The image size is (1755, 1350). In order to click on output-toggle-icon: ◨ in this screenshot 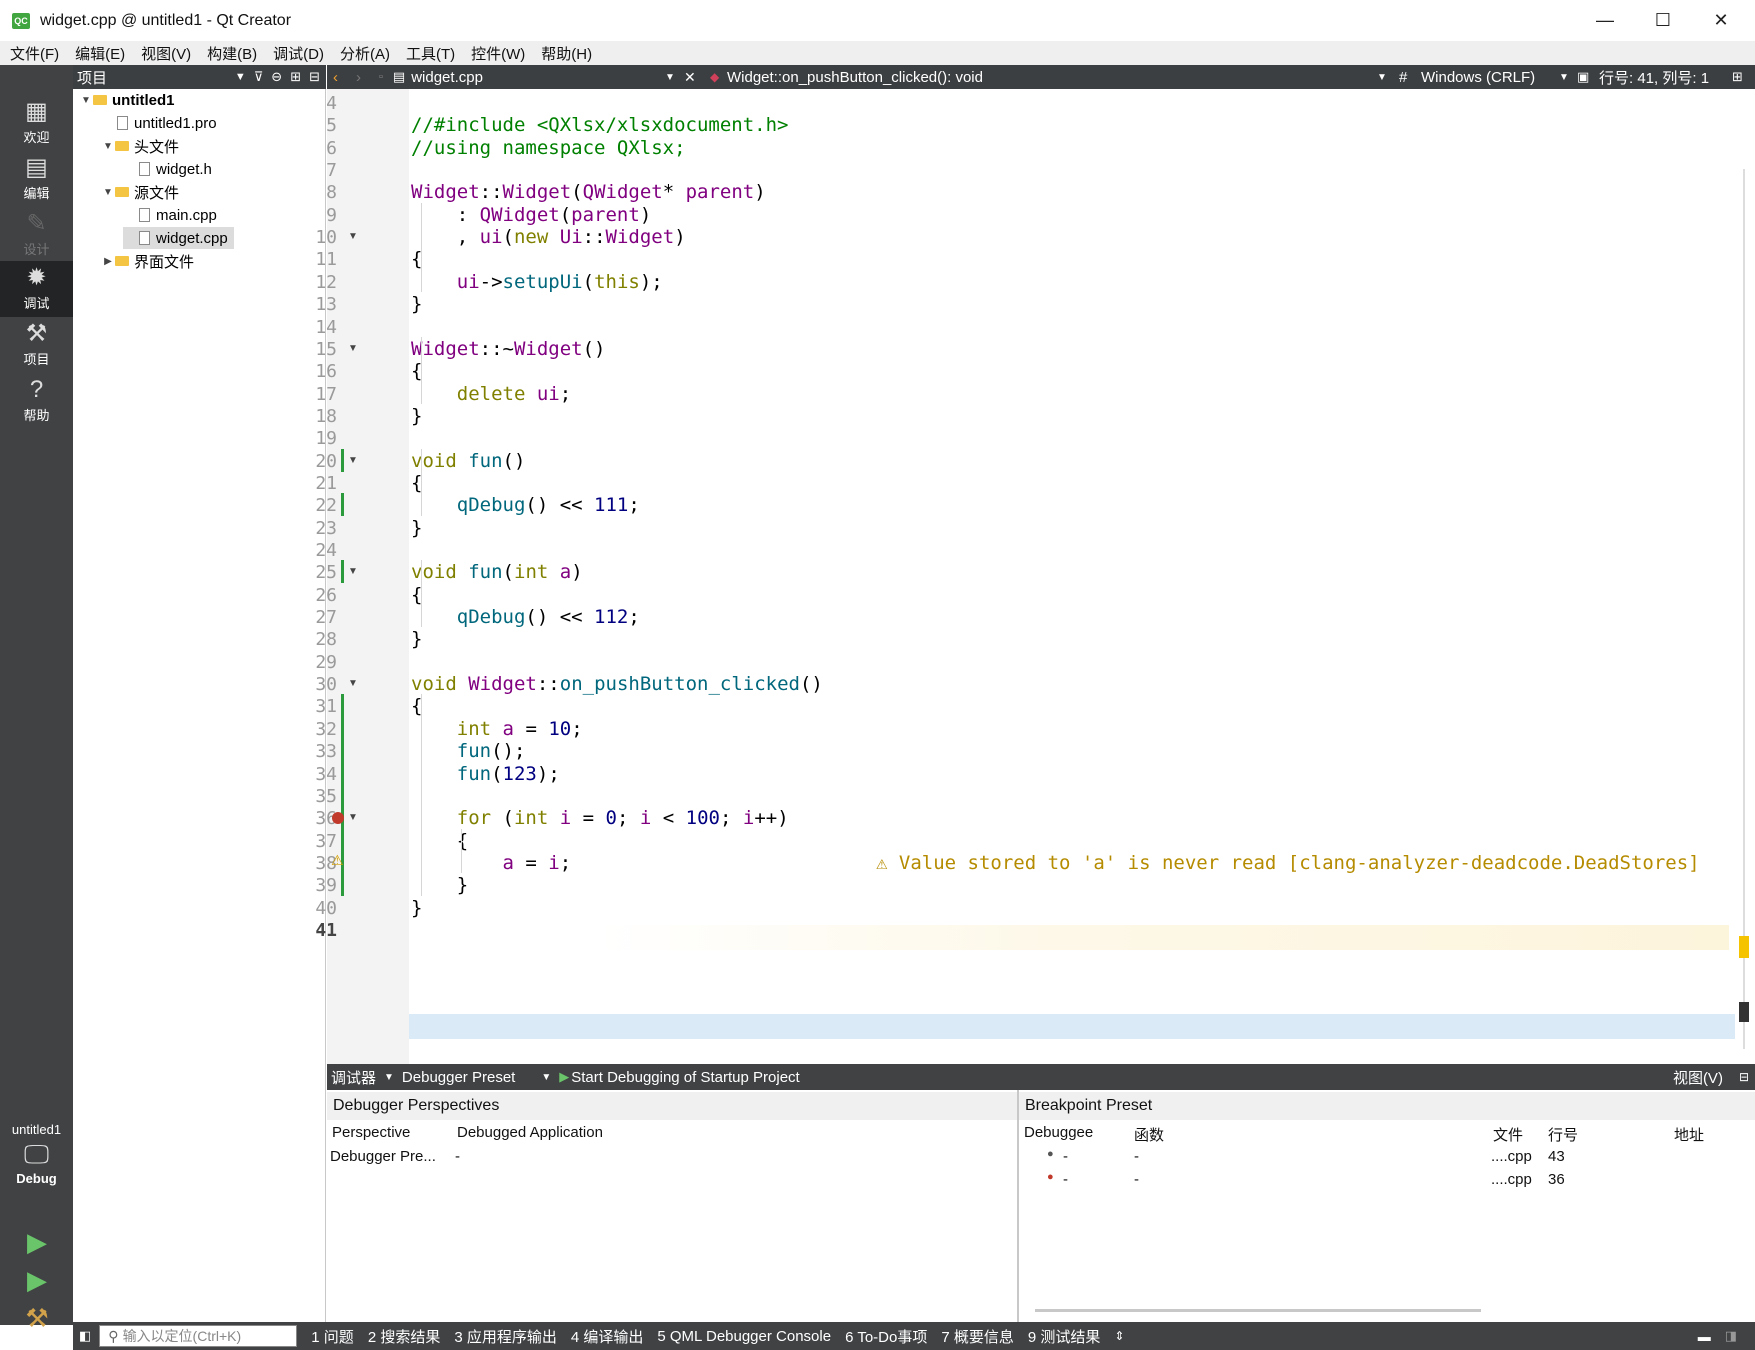, I will do `click(1731, 1336)`.